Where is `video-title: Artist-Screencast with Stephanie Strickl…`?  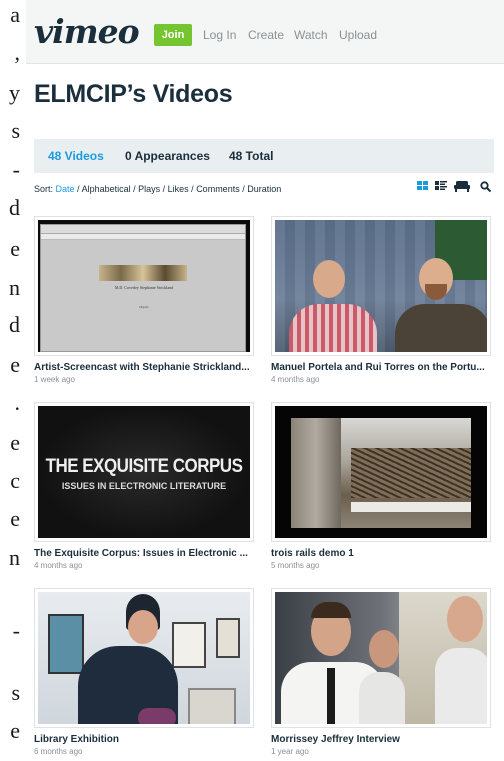
video-title: Artist-Screencast with Stephanie Strickl… is located at coordinates (144, 367).